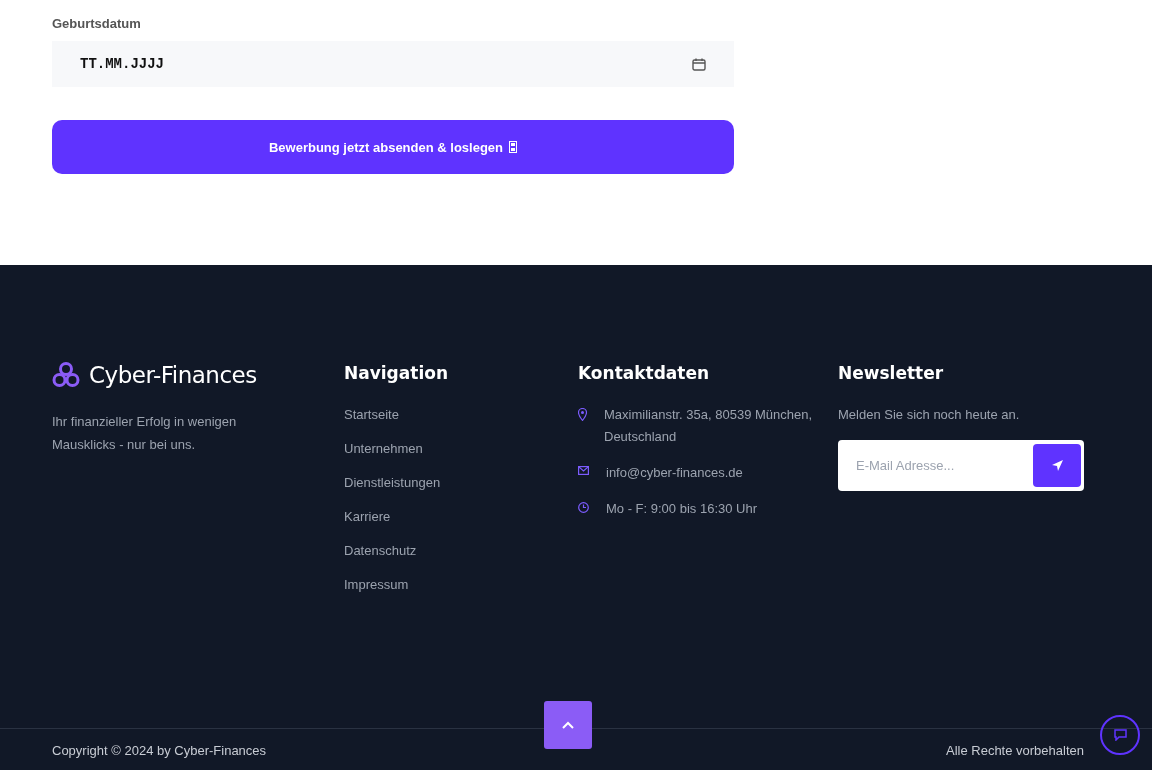 The image size is (1152, 770). Describe the element at coordinates (367, 516) in the screenshot. I see `footer-link: Karriere` at that location.